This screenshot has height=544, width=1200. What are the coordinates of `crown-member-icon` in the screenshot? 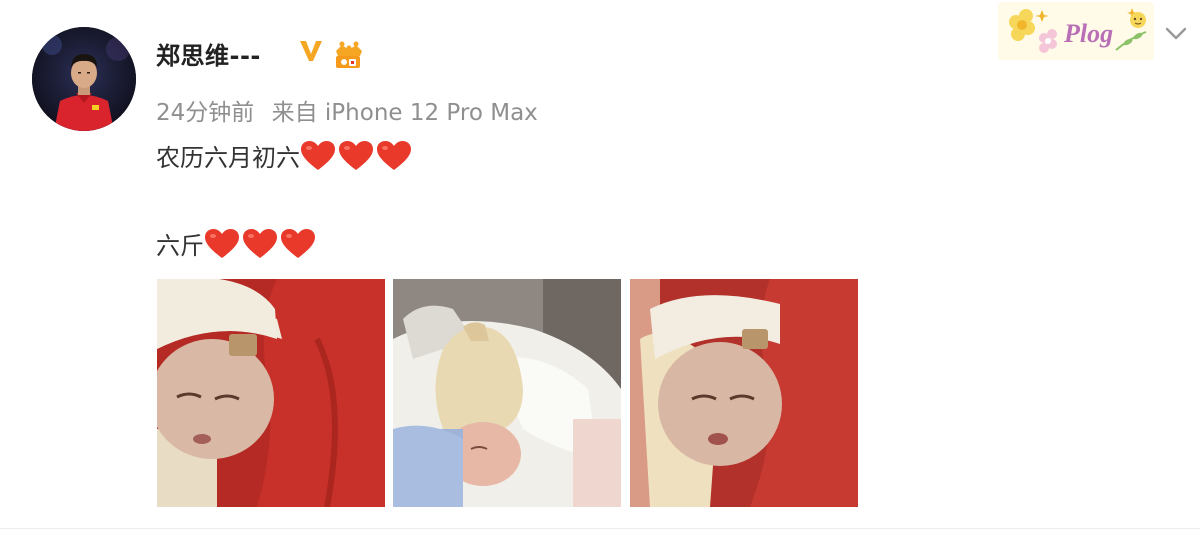 It's located at (349, 56).